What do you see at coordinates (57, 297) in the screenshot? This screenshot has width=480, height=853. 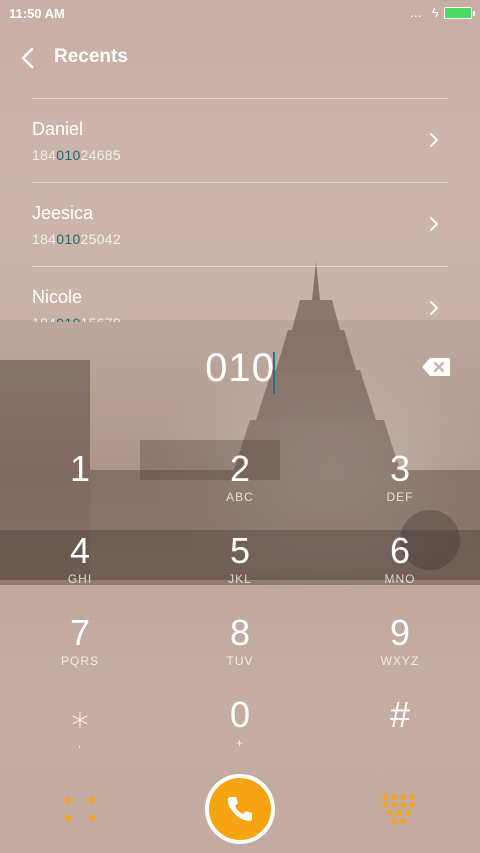 I see `contact-name: Nicole` at bounding box center [57, 297].